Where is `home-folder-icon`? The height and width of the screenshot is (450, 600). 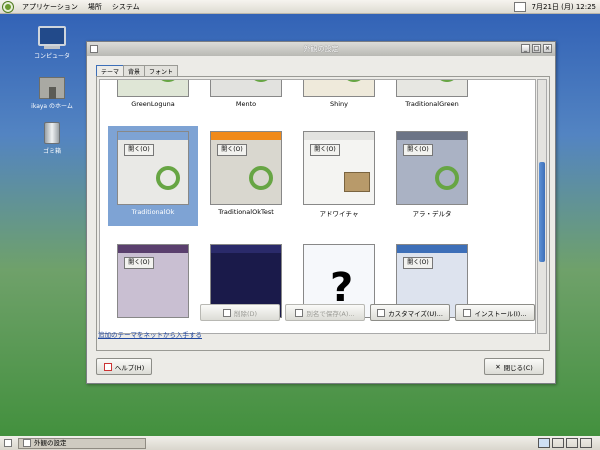 home-folder-icon is located at coordinates (52, 88).